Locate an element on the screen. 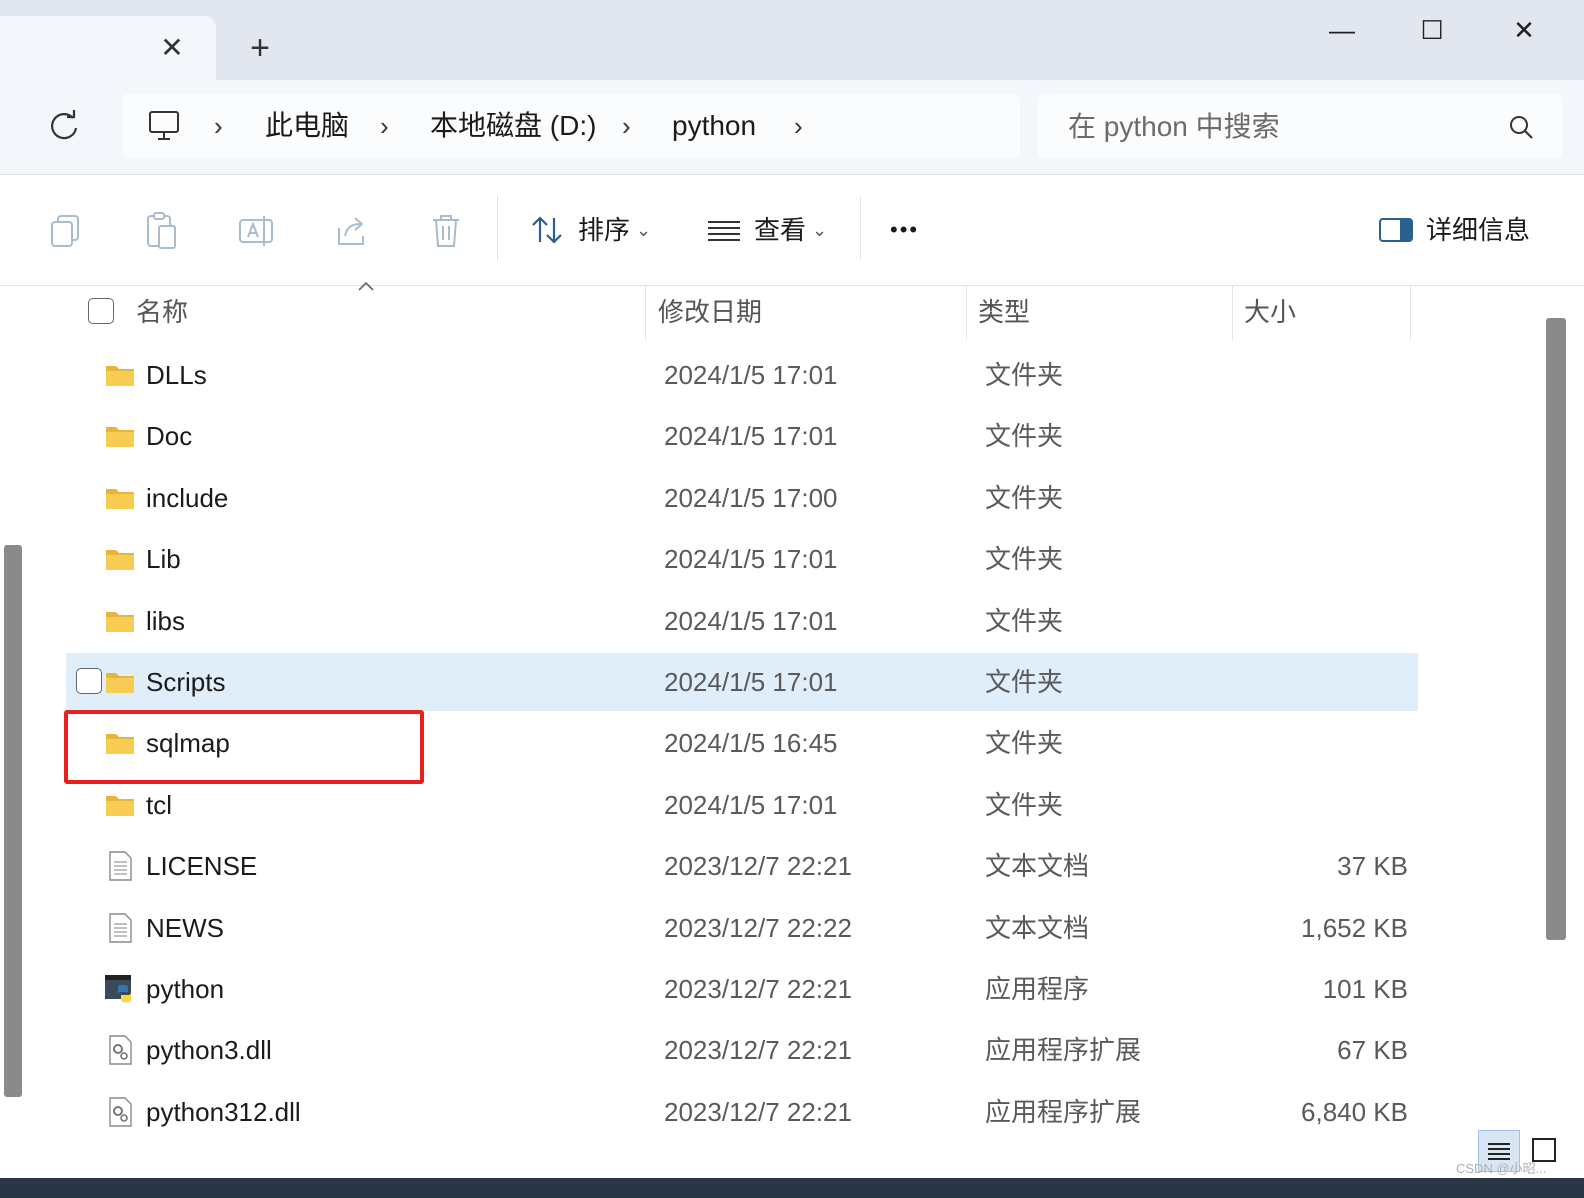 Image resolution: width=1584 pixels, height=1198 pixels. column-header-date: 修改日期 is located at coordinates (710, 312).